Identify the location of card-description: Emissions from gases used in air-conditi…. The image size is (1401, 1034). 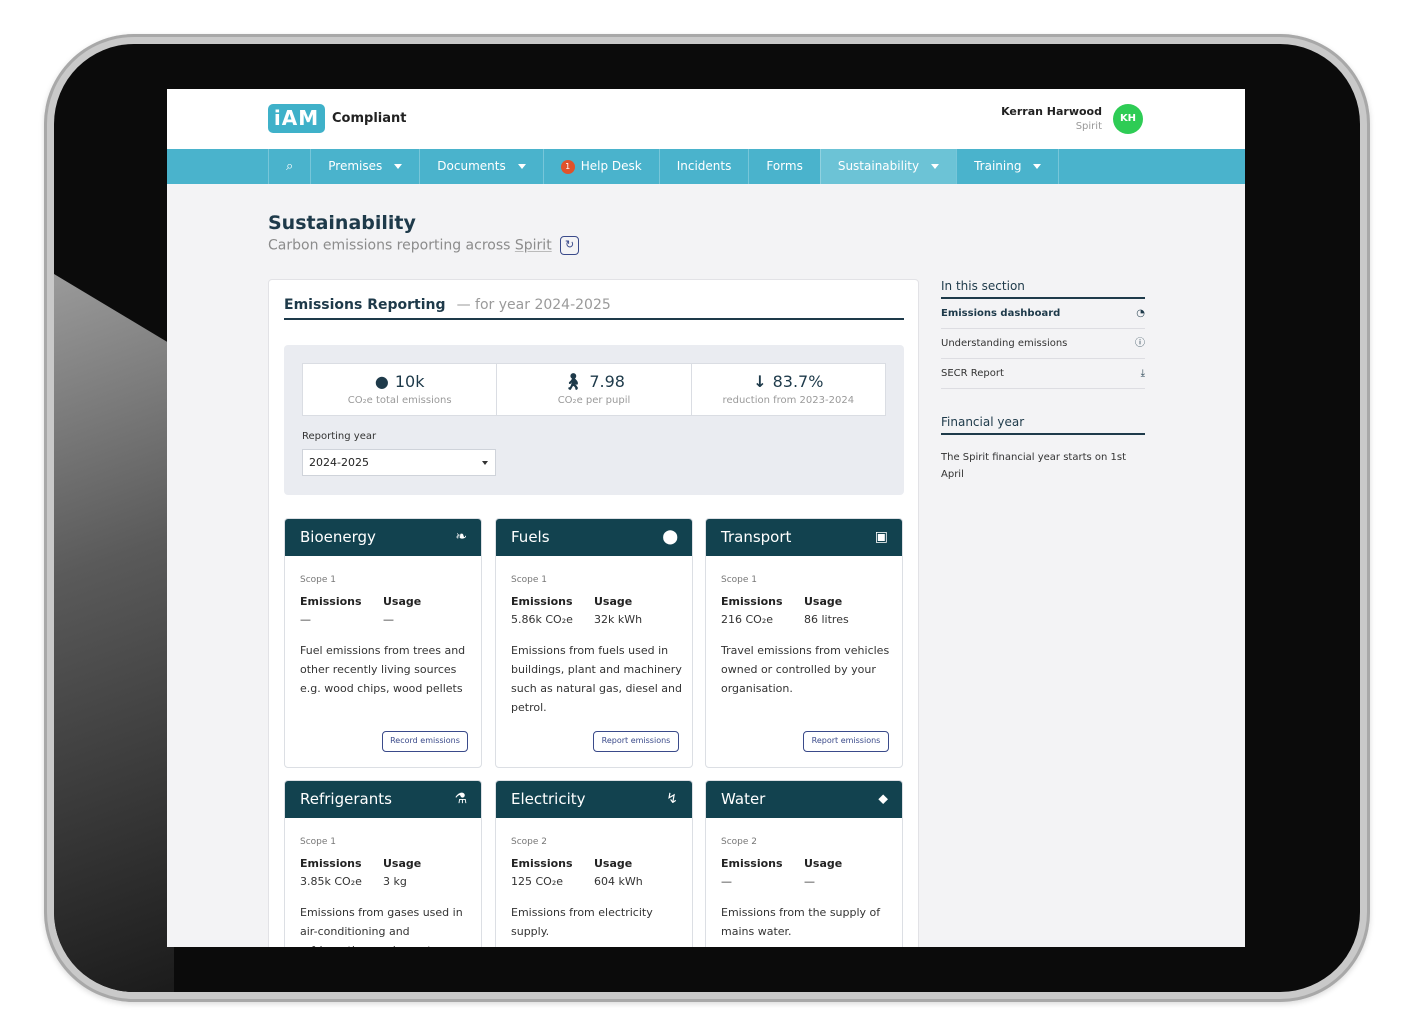
(381, 926).